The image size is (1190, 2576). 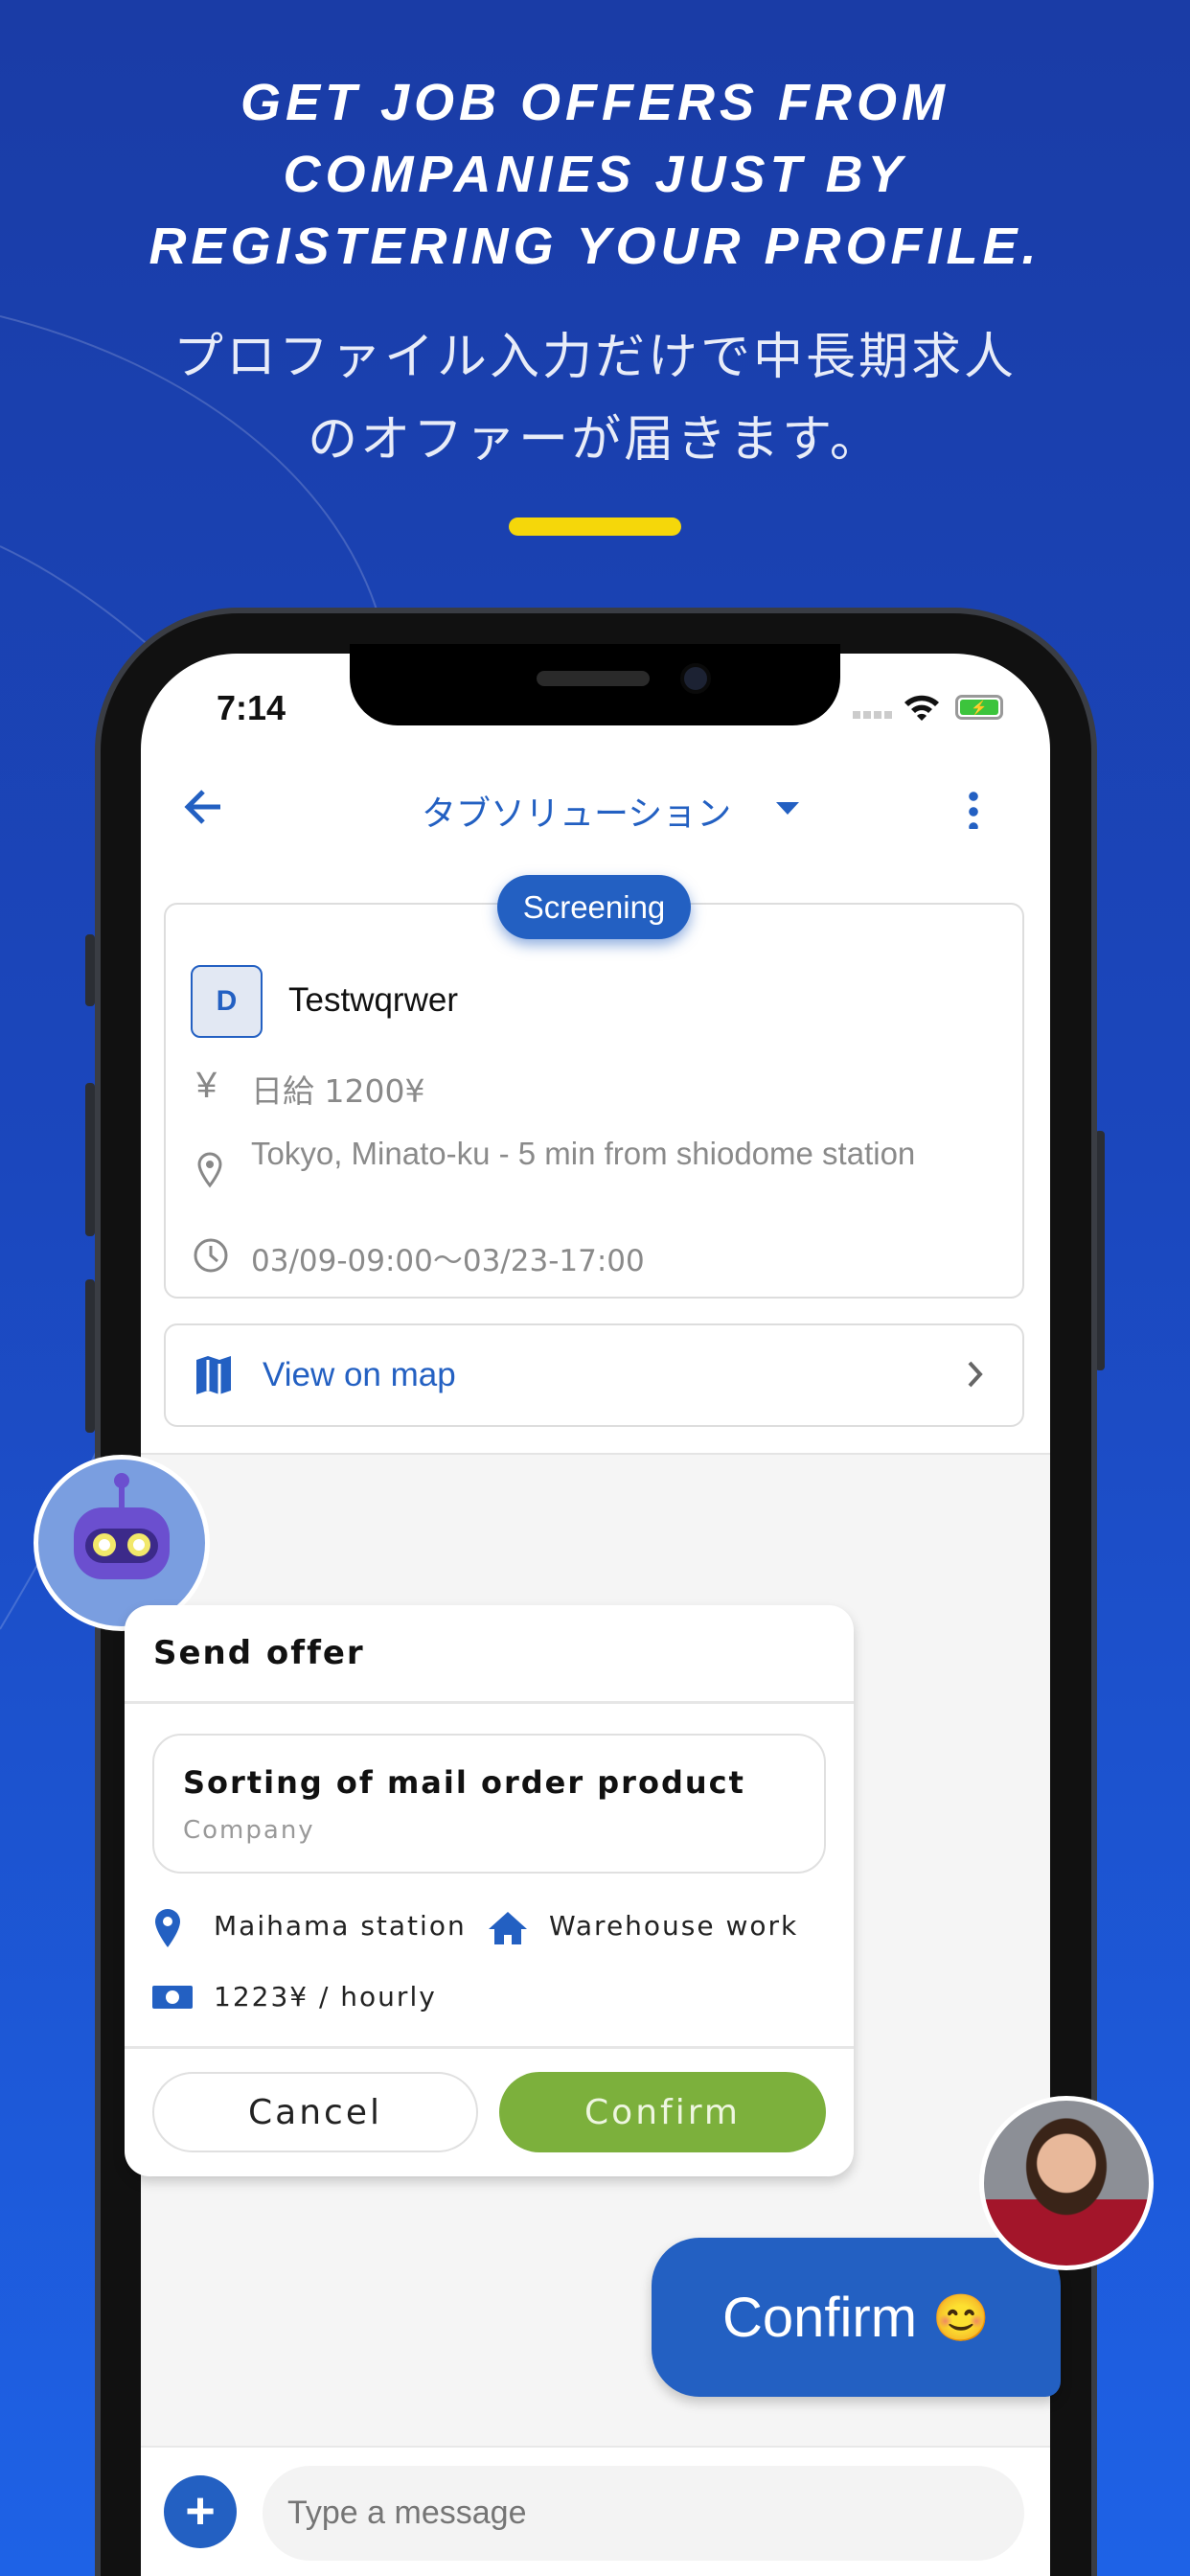 What do you see at coordinates (251, 707) in the screenshot?
I see `status-time: 7:14` at bounding box center [251, 707].